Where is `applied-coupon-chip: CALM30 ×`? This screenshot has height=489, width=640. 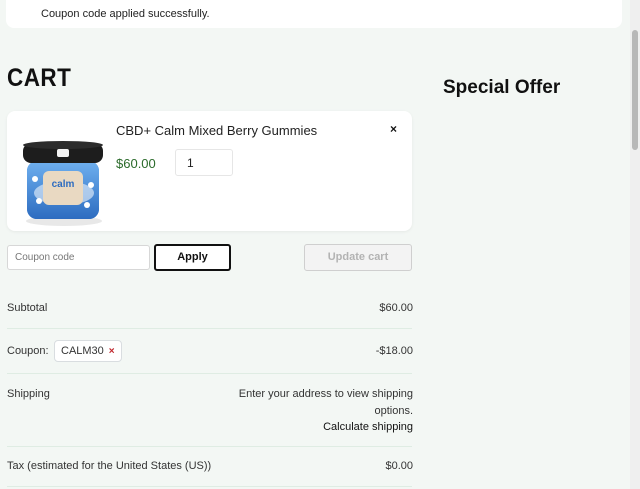
applied-coupon-chip: CALM30 × is located at coordinates (88, 351).